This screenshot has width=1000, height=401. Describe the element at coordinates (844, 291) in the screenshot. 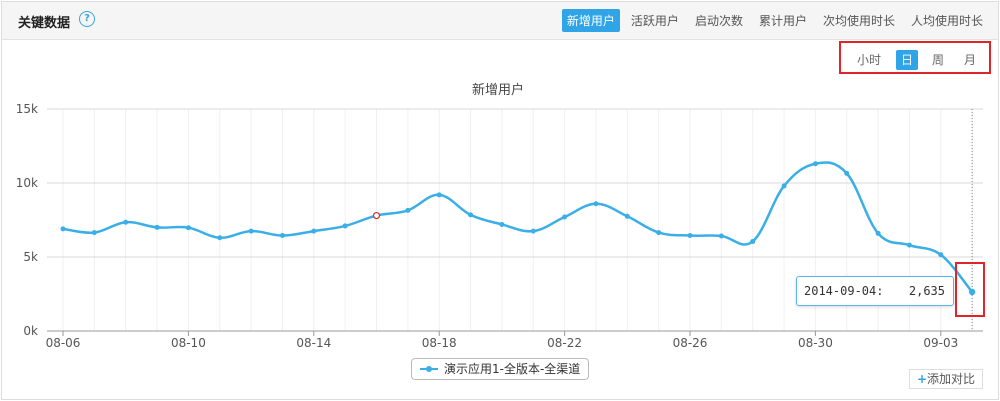

I see `tooltip-date: 2014-09-04:` at that location.